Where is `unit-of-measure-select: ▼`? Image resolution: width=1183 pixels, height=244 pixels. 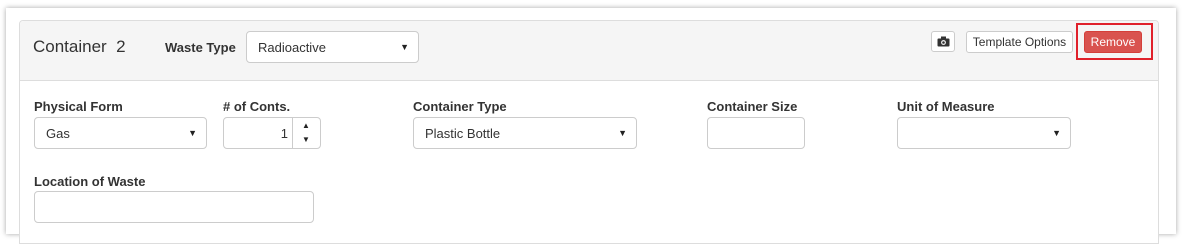 unit-of-measure-select: ▼ is located at coordinates (984, 133).